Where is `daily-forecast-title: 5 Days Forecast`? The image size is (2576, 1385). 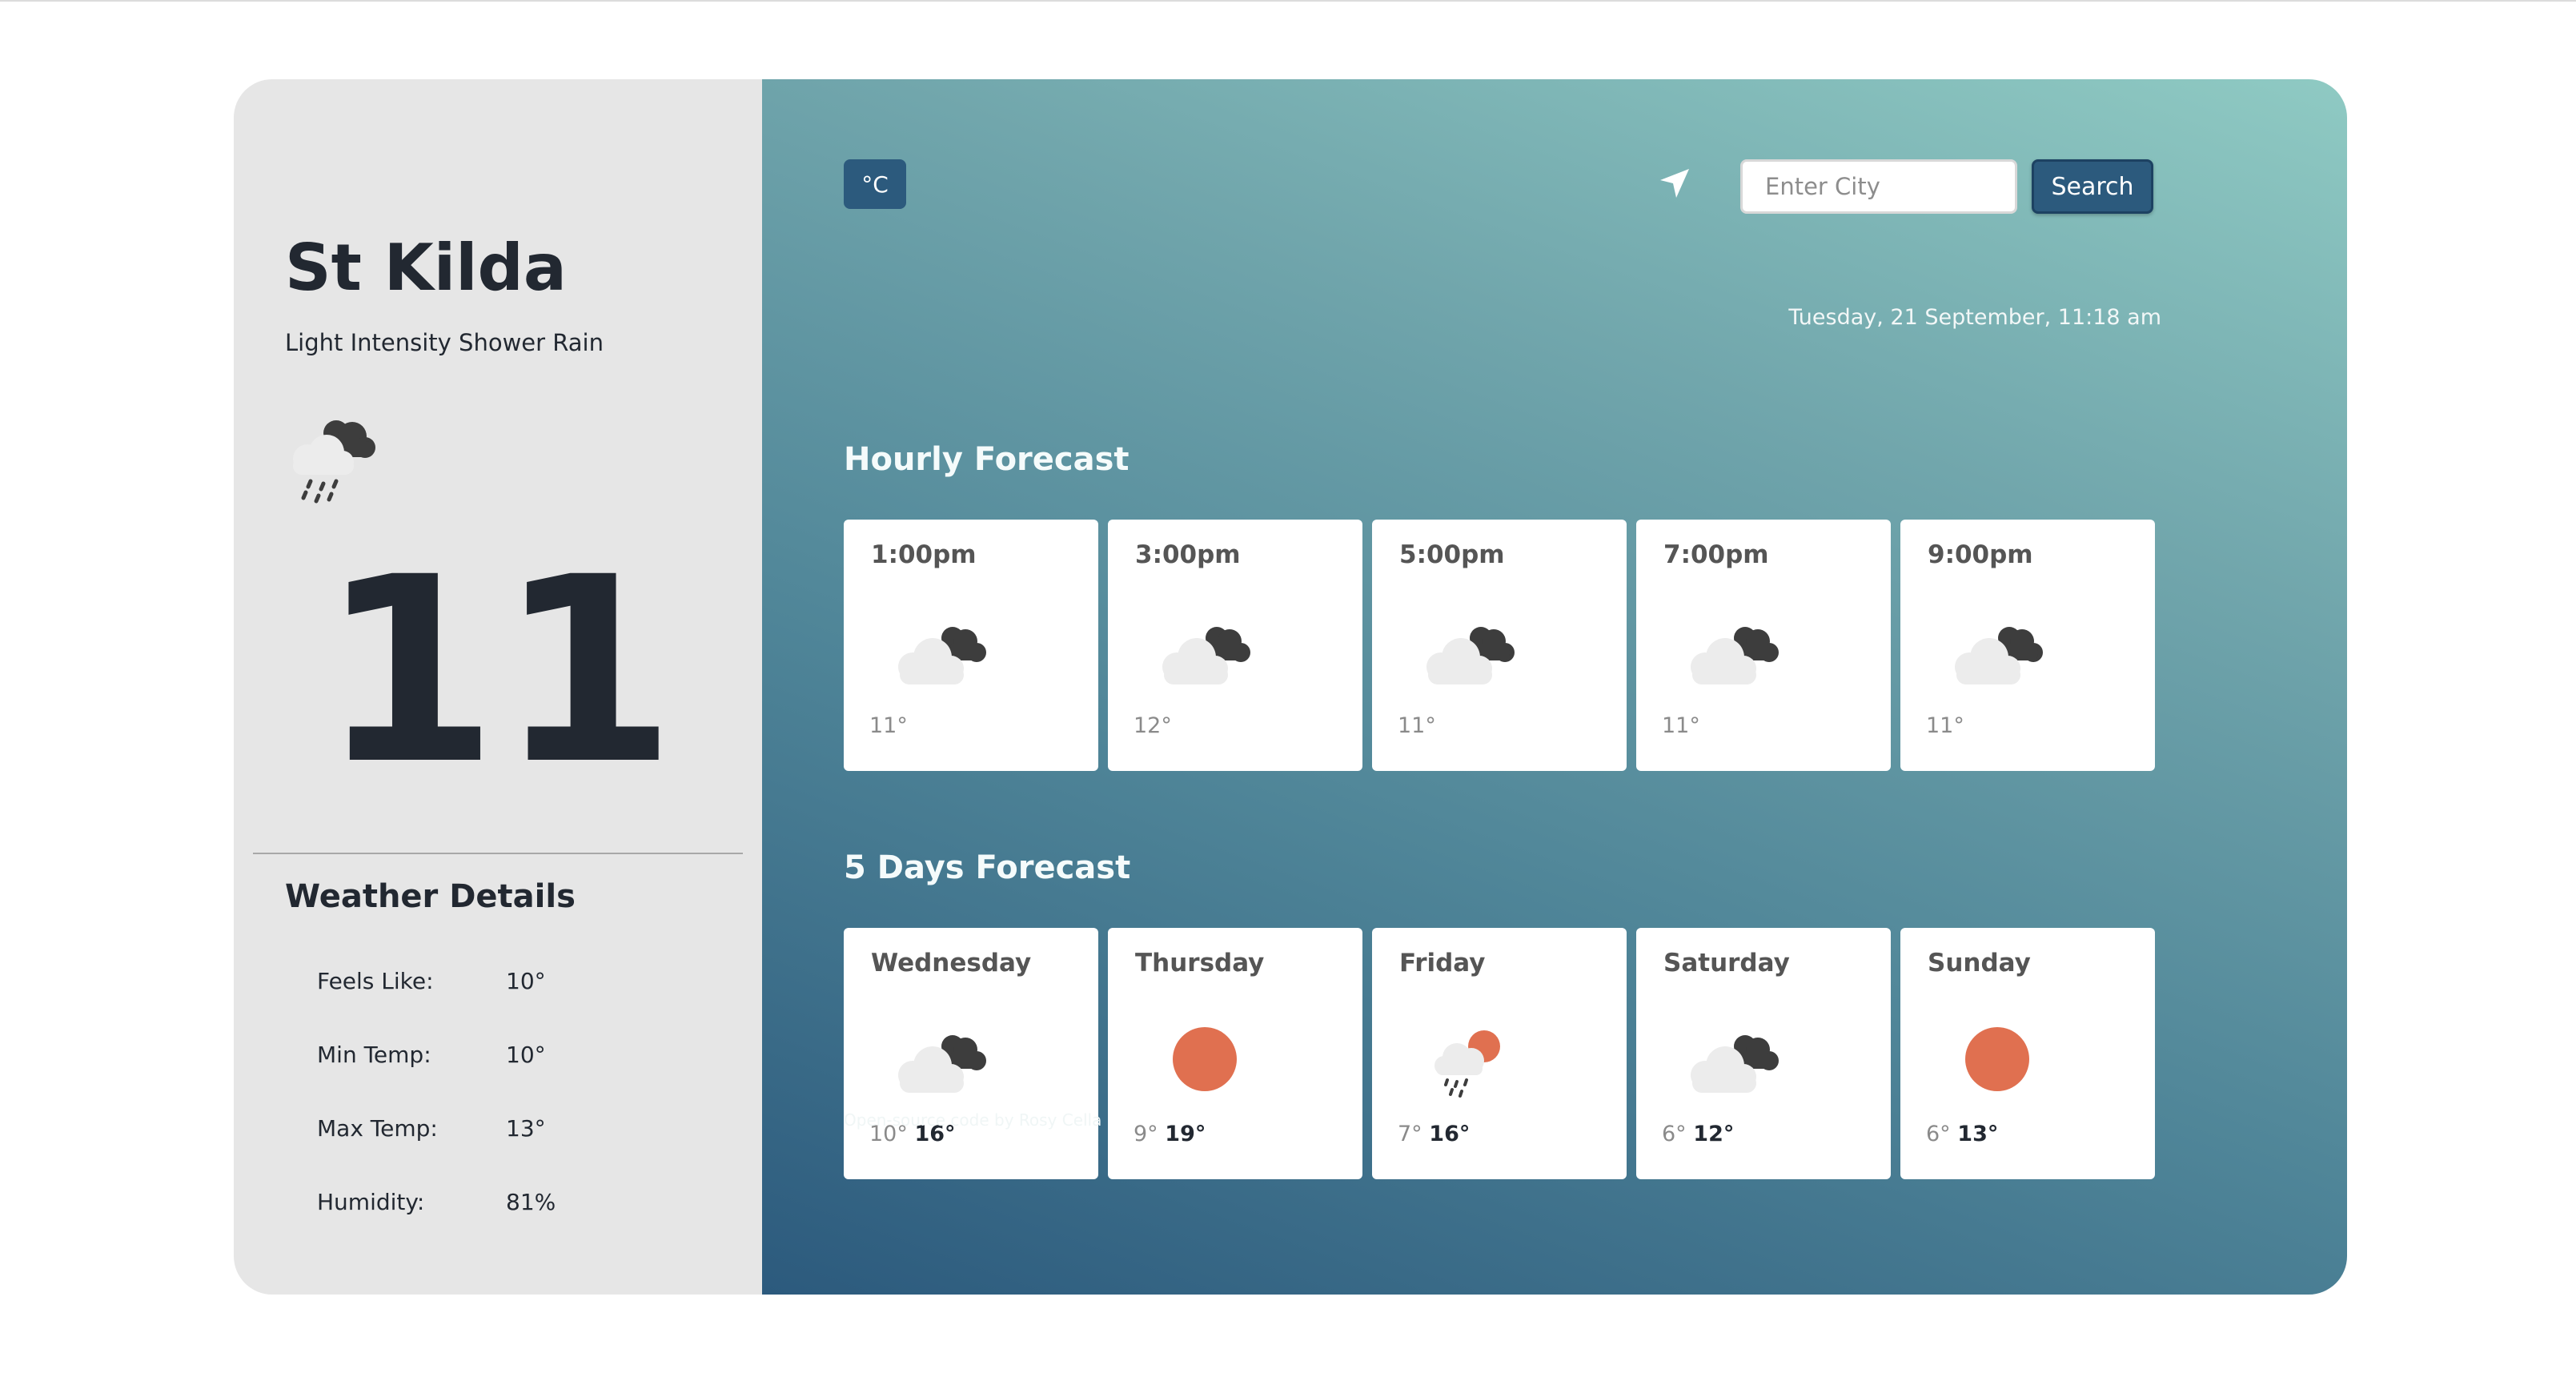 daily-forecast-title: 5 Days Forecast is located at coordinates (988, 867).